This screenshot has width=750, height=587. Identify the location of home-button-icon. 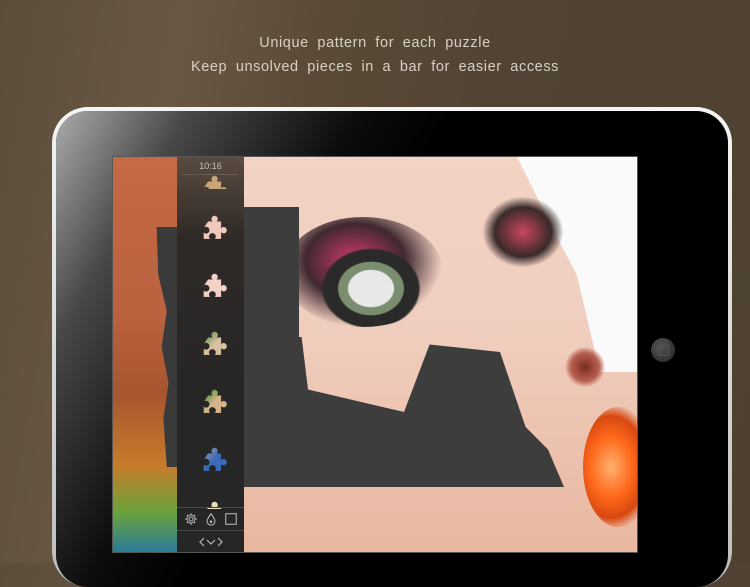
(663, 350).